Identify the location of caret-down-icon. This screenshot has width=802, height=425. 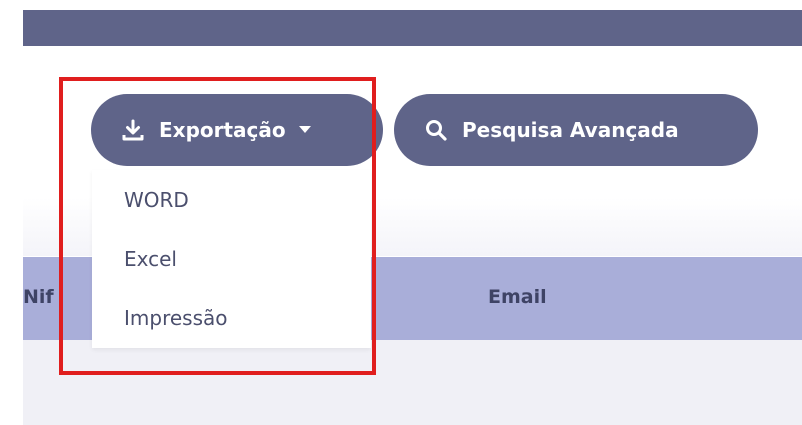
(305, 130).